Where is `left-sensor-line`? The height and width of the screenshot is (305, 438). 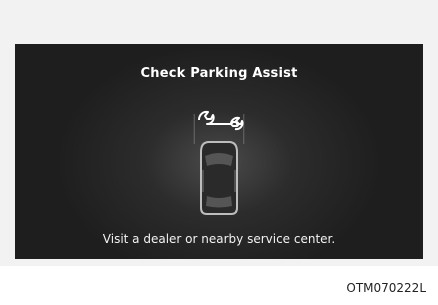
left-sensor-line is located at coordinates (194, 129).